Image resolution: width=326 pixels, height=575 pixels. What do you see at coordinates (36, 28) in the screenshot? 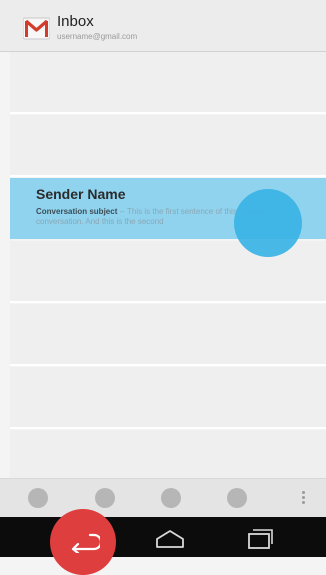
I see `gmail-icon` at bounding box center [36, 28].